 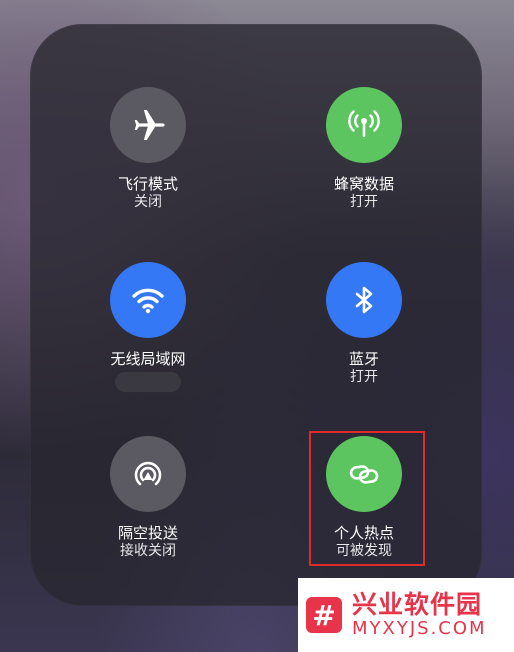 I want to click on watermark-logo: #, so click(x=324, y=615).